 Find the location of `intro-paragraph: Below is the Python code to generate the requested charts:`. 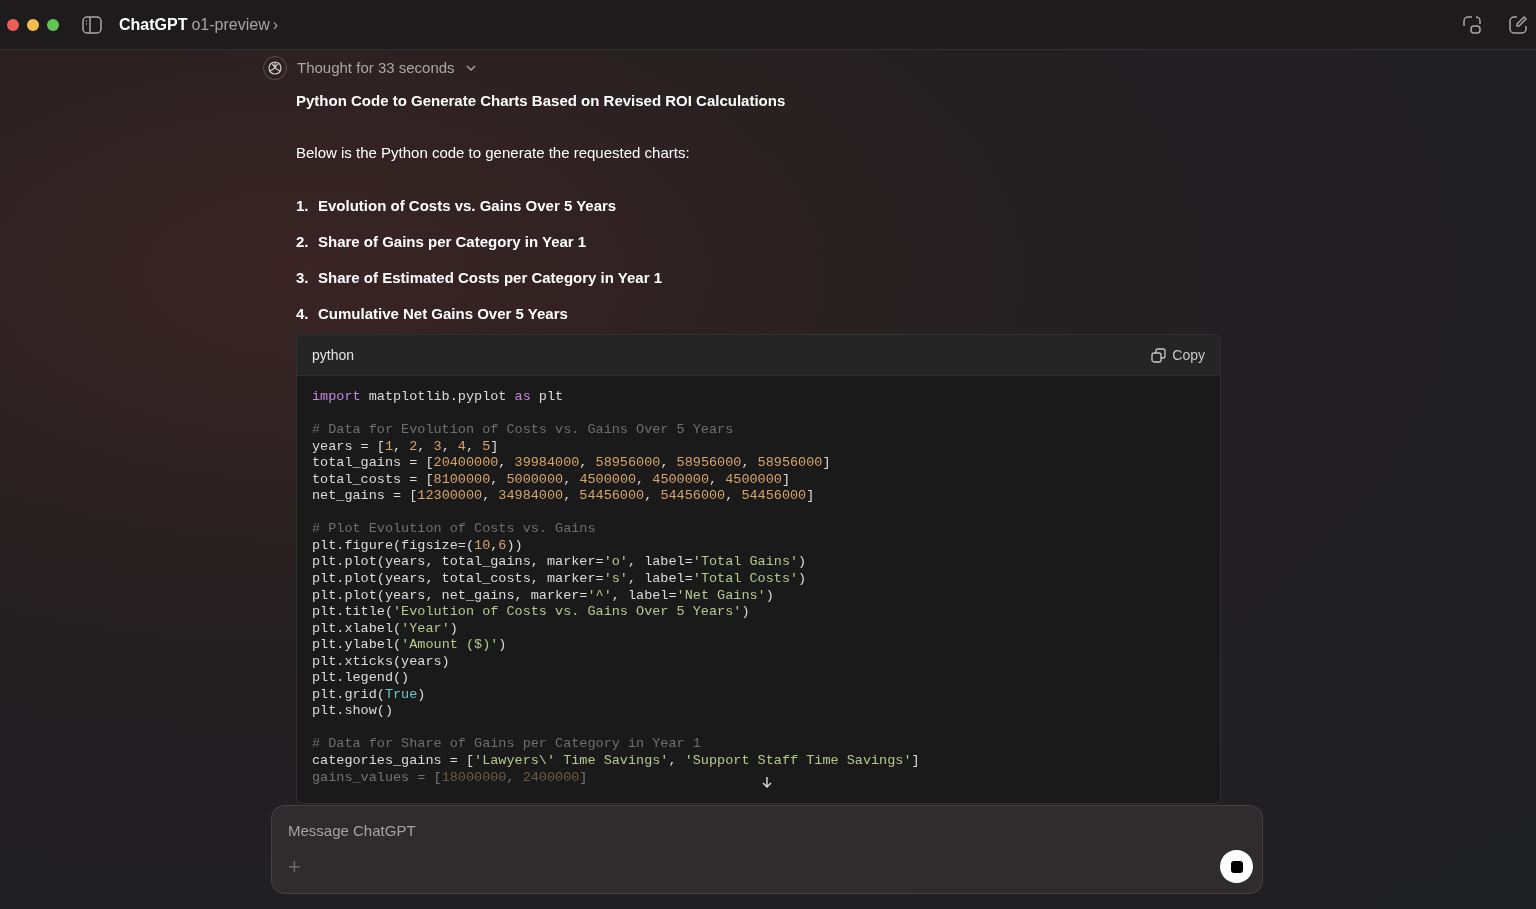

intro-paragraph: Below is the Python code to generate the requested charts: is located at coordinates (493, 152).